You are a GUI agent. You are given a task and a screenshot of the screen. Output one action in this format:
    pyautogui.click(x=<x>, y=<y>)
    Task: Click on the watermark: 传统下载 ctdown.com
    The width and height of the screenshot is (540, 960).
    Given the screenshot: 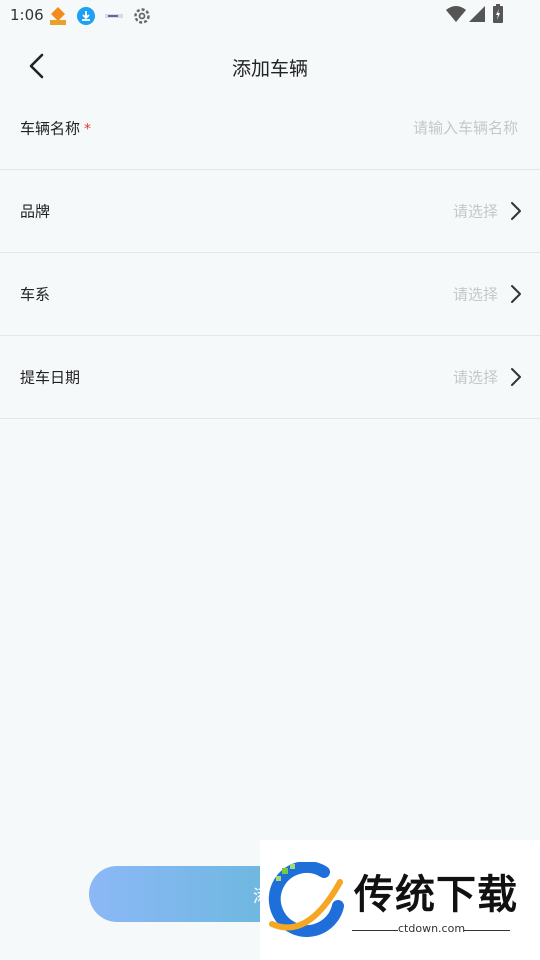 What is the action you would take?
    pyautogui.click(x=400, y=900)
    